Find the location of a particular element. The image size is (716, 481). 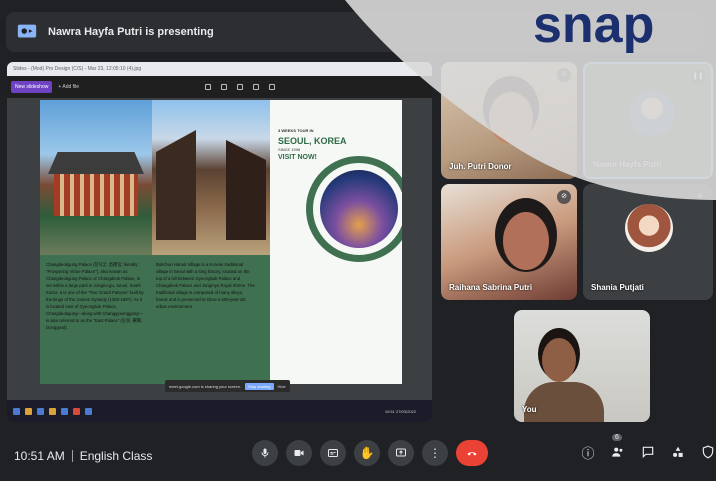

hanok-house-left is located at coordinates (176, 185).